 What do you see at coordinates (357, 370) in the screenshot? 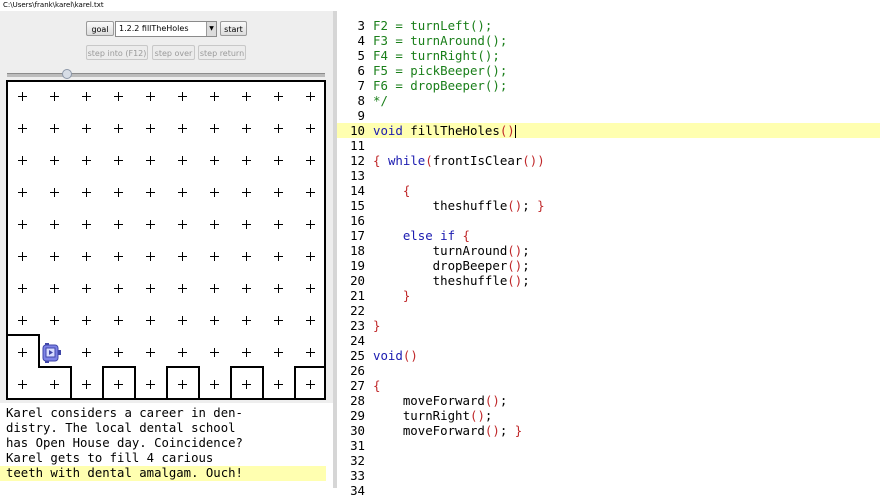
I see `line-number: 26` at bounding box center [357, 370].